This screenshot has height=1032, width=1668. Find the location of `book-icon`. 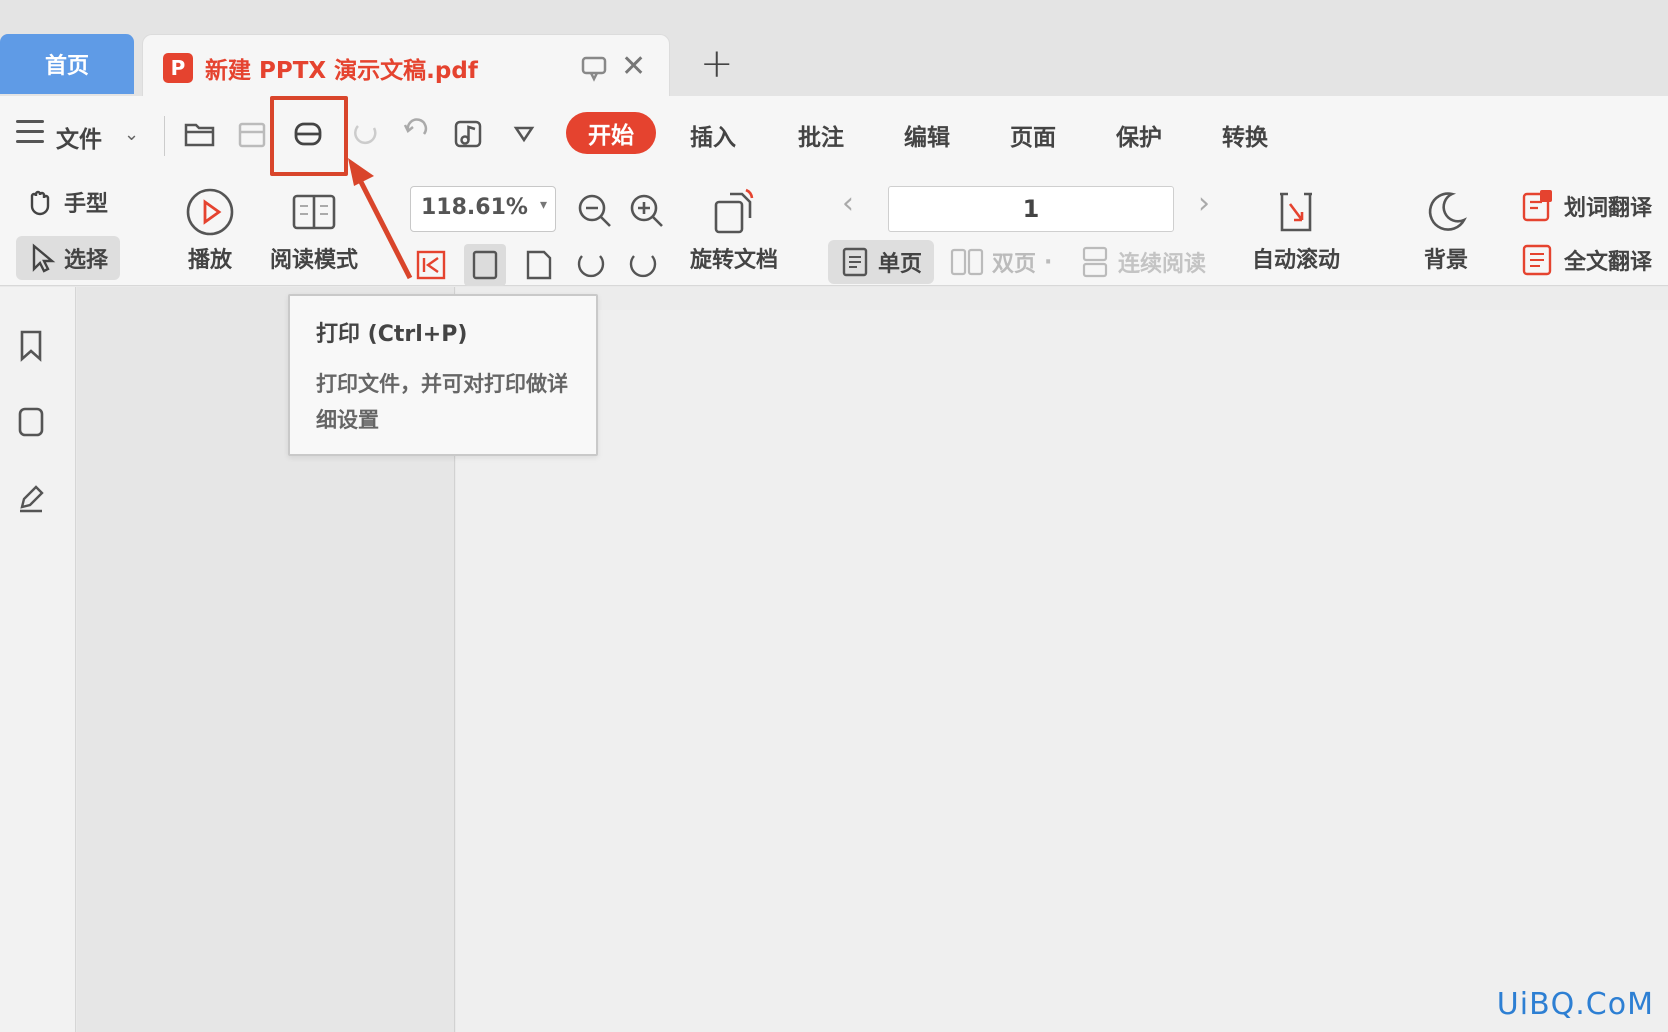

book-icon is located at coordinates (314, 212).